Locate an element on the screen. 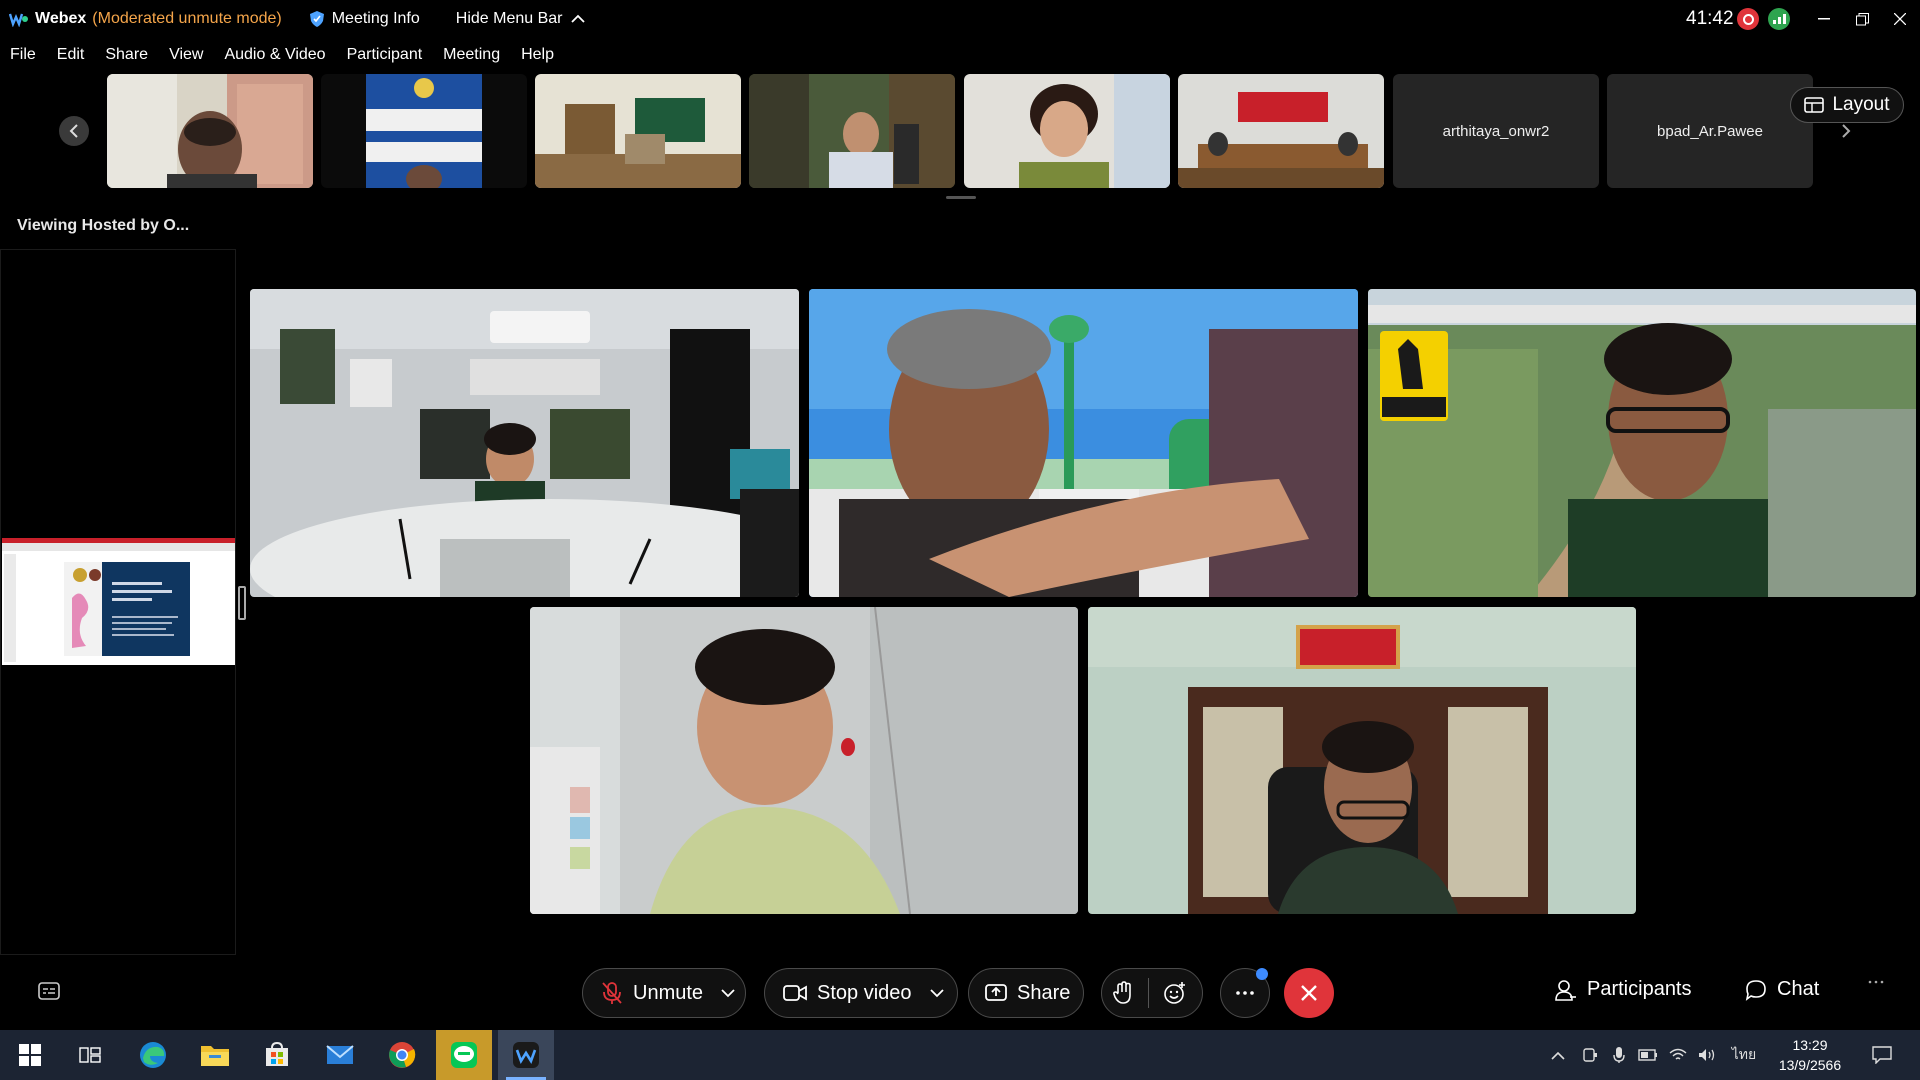  filmstrip-prev-button is located at coordinates (74, 131).